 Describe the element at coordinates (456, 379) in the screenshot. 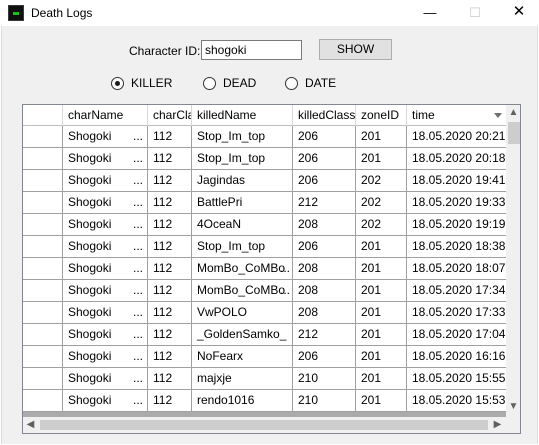

I see `cell-time: 18.05.2020 15:55` at that location.